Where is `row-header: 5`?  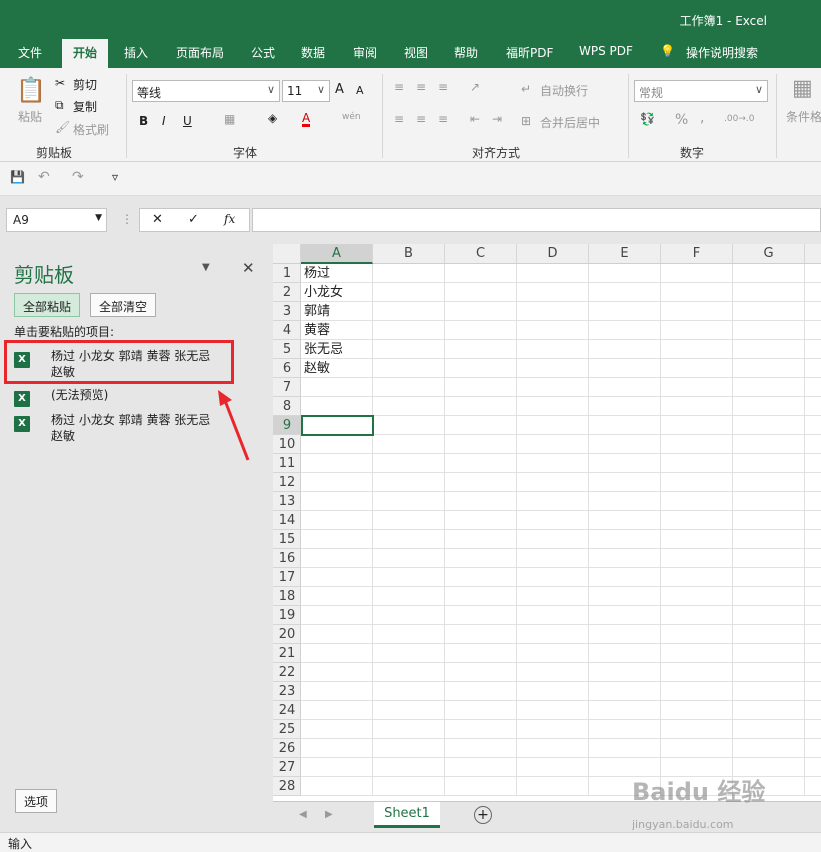
row-header: 5 is located at coordinates (287, 349).